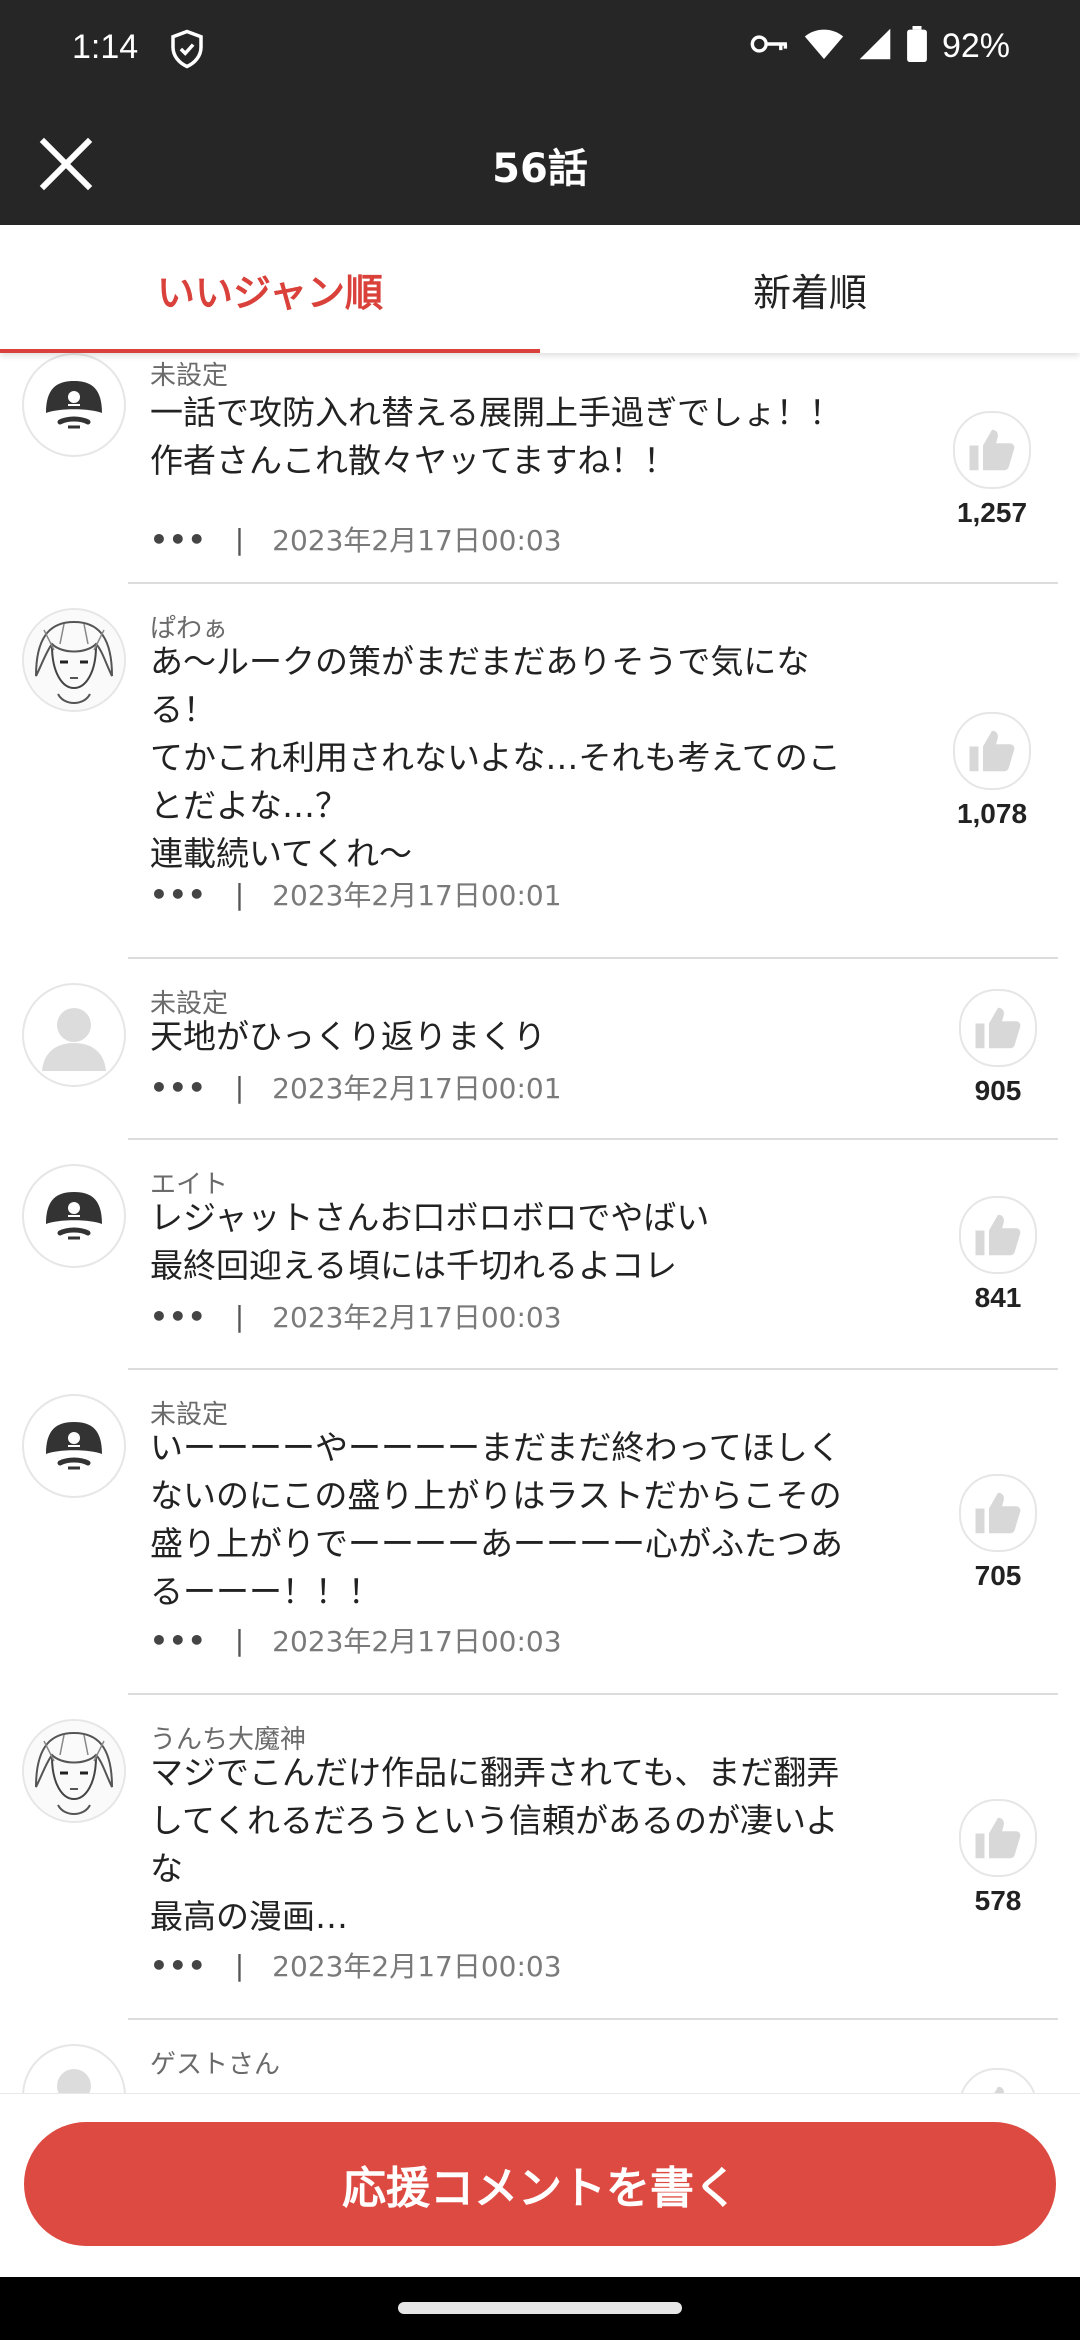 This screenshot has height=2340, width=1080. What do you see at coordinates (975, 45) in the screenshot?
I see `battery-percent: 92%` at bounding box center [975, 45].